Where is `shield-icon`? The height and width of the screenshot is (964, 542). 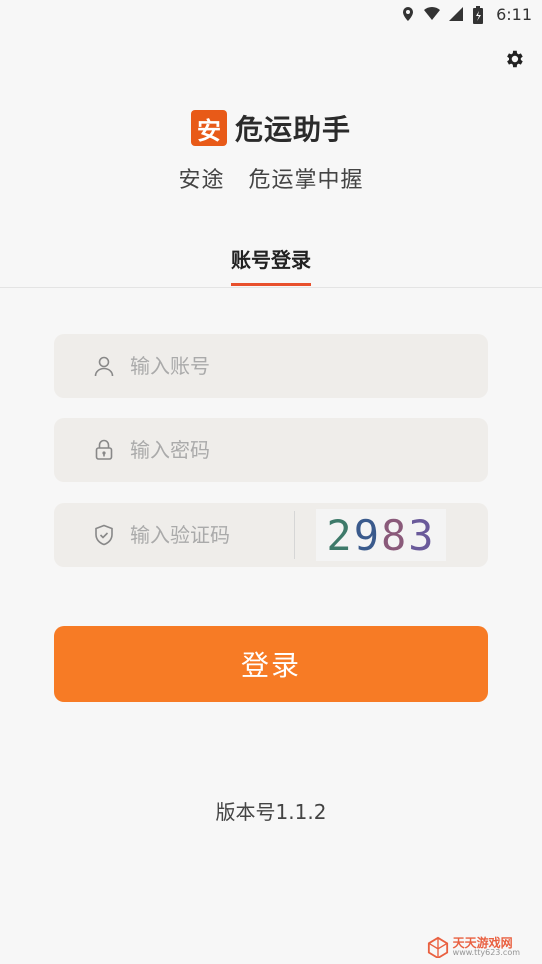 shield-icon is located at coordinates (104, 535).